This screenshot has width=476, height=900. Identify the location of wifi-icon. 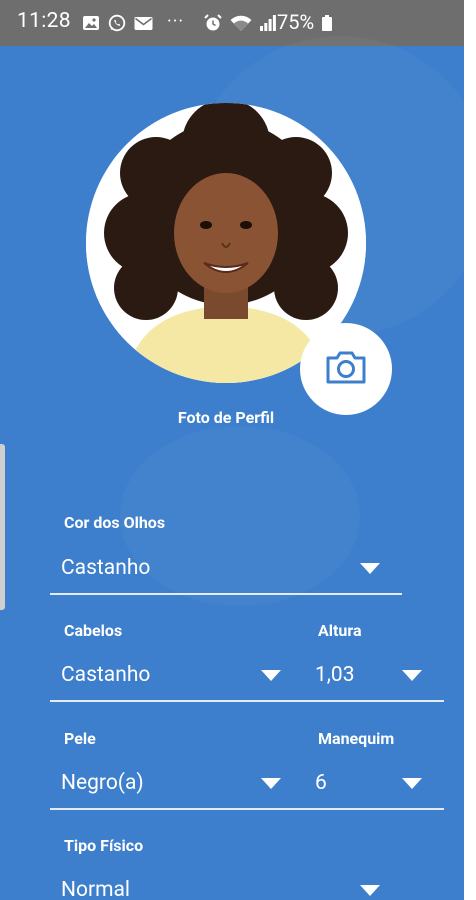
(241, 25).